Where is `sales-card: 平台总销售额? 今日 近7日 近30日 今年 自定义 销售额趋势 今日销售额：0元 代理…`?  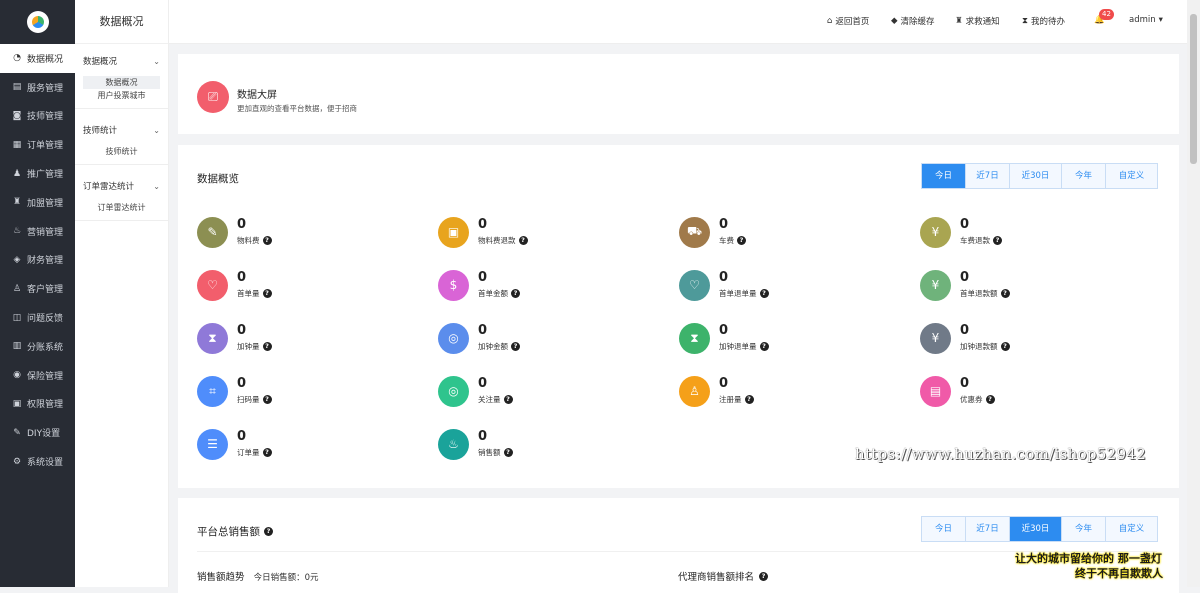 sales-card: 平台总销售额? 今日 近7日 近30日 今年 自定义 销售额趋势 今日销售额：0元 代理… is located at coordinates (678, 545).